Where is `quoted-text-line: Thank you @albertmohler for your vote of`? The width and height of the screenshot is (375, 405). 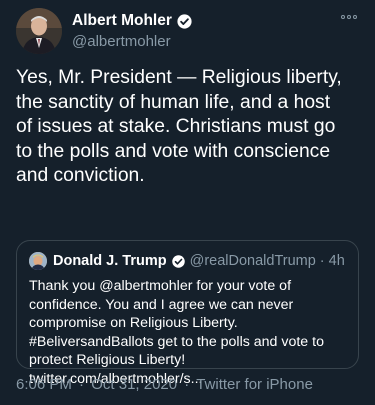 quoted-text-line: Thank you @albertmohler for your vote of is located at coordinates (160, 286).